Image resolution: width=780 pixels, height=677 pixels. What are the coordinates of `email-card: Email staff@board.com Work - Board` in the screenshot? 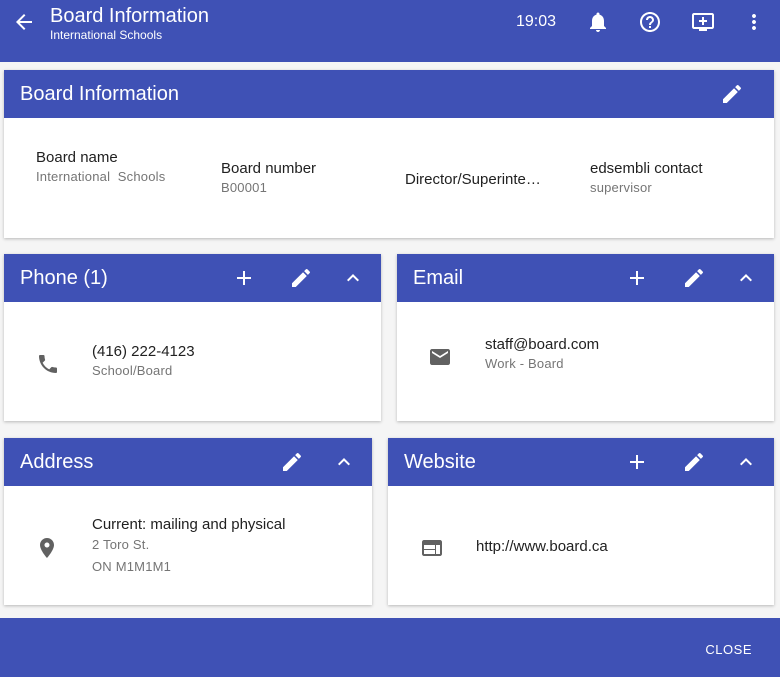 It's located at (585, 337).